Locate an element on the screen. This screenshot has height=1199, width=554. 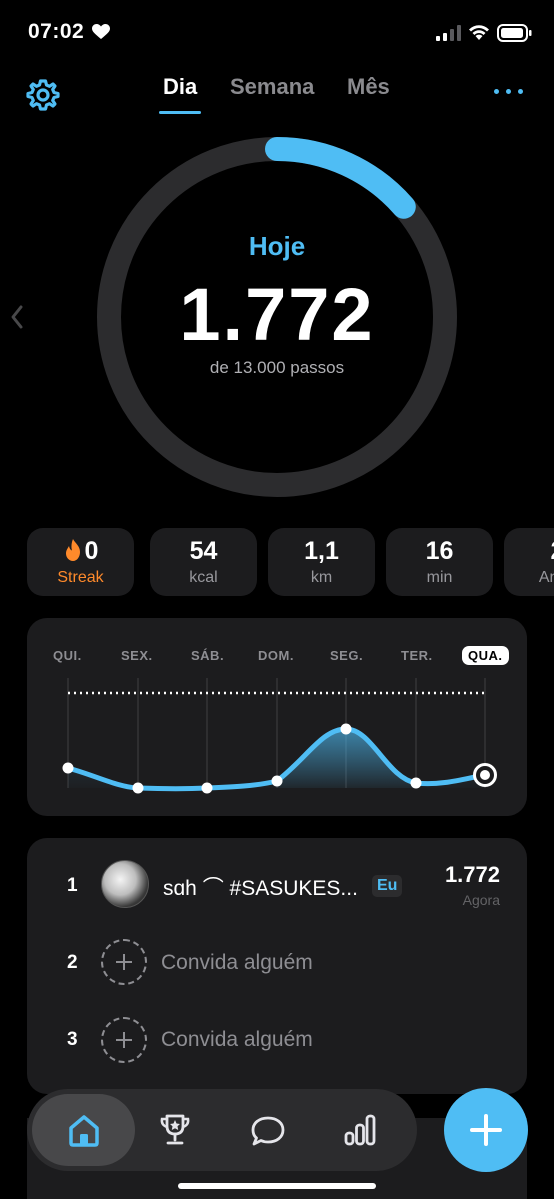
week-chart: QUI. SEX. SÁB. DOM. SEG. TER. QUA. is located at coordinates (277, 717).